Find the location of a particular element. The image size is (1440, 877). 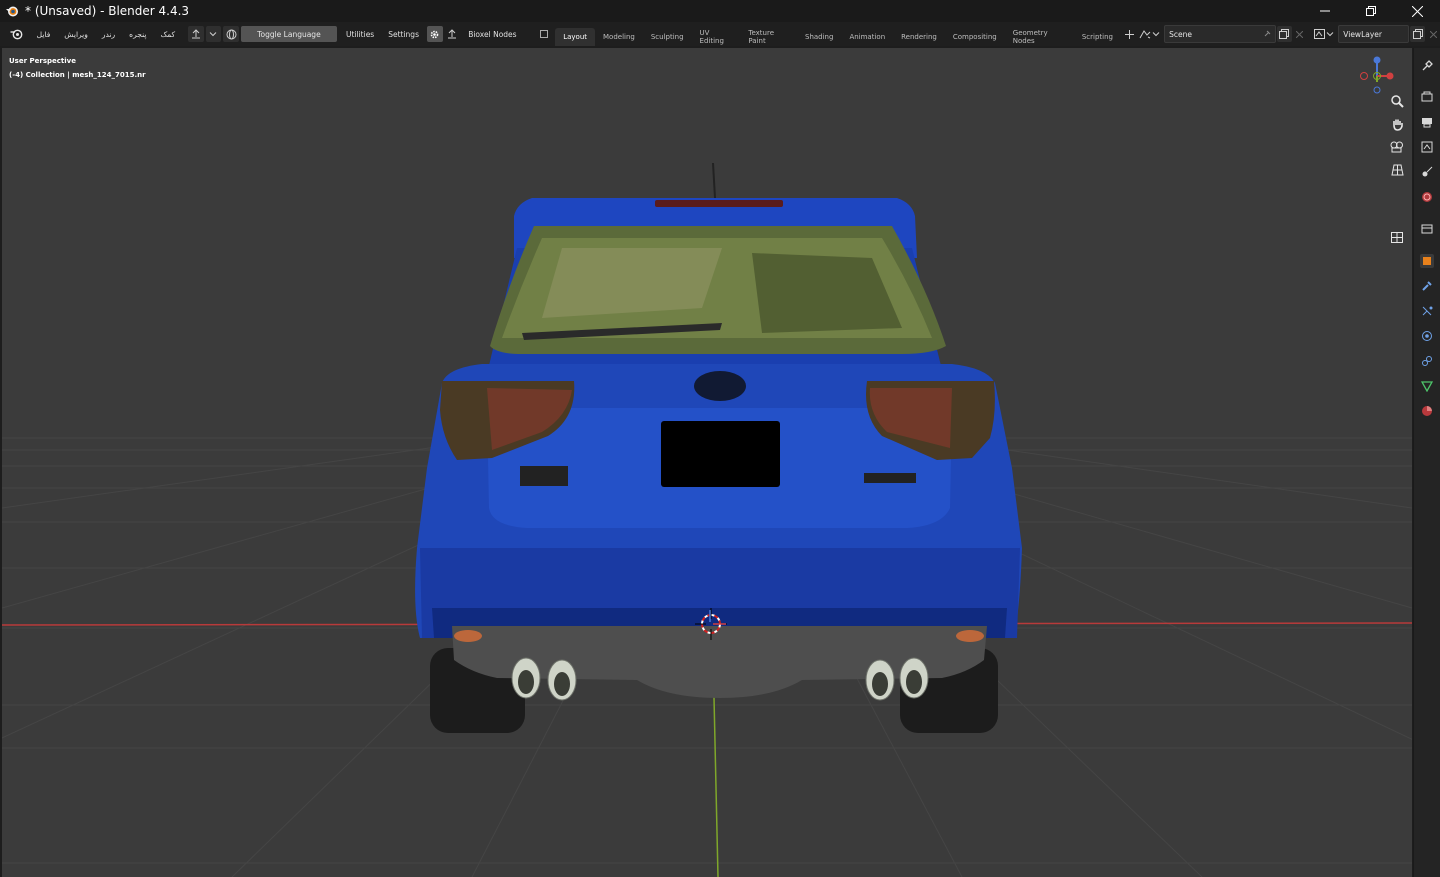

export-icon is located at coordinates (452, 34).